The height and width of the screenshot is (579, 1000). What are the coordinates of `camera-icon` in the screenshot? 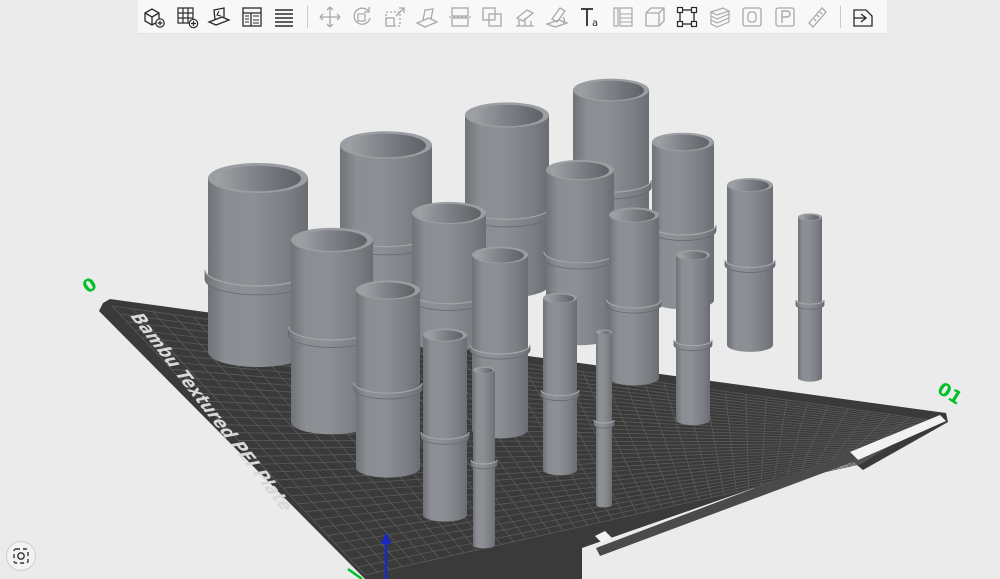 It's located at (21, 556).